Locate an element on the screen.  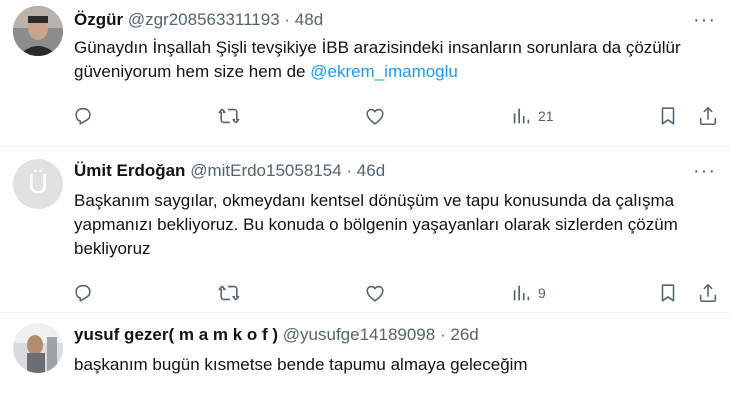
author-handle: @yusufge14189098 is located at coordinates (359, 334).